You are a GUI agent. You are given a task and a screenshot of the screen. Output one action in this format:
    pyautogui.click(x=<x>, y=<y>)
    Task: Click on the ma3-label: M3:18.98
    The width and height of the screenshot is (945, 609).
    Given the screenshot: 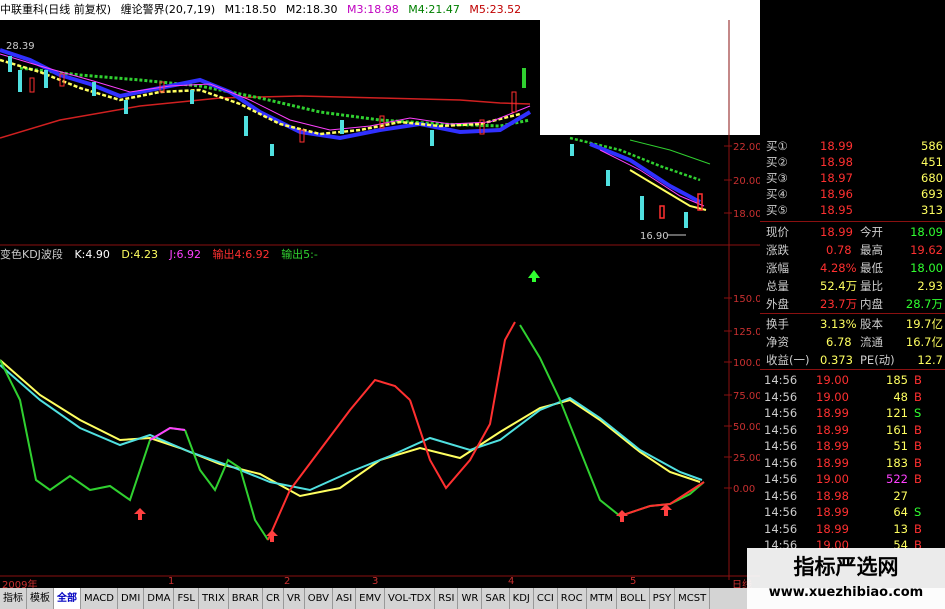 What is the action you would take?
    pyautogui.click(x=373, y=9)
    